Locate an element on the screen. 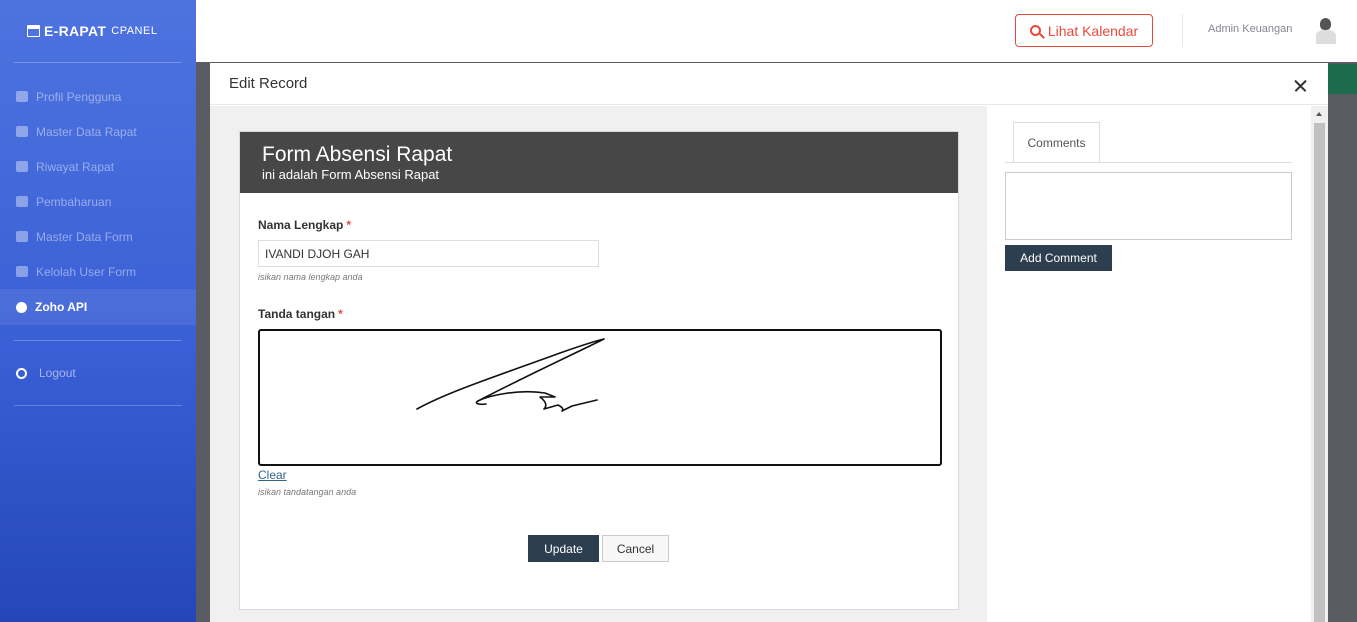  scrollbar-thumb is located at coordinates (1319, 372).